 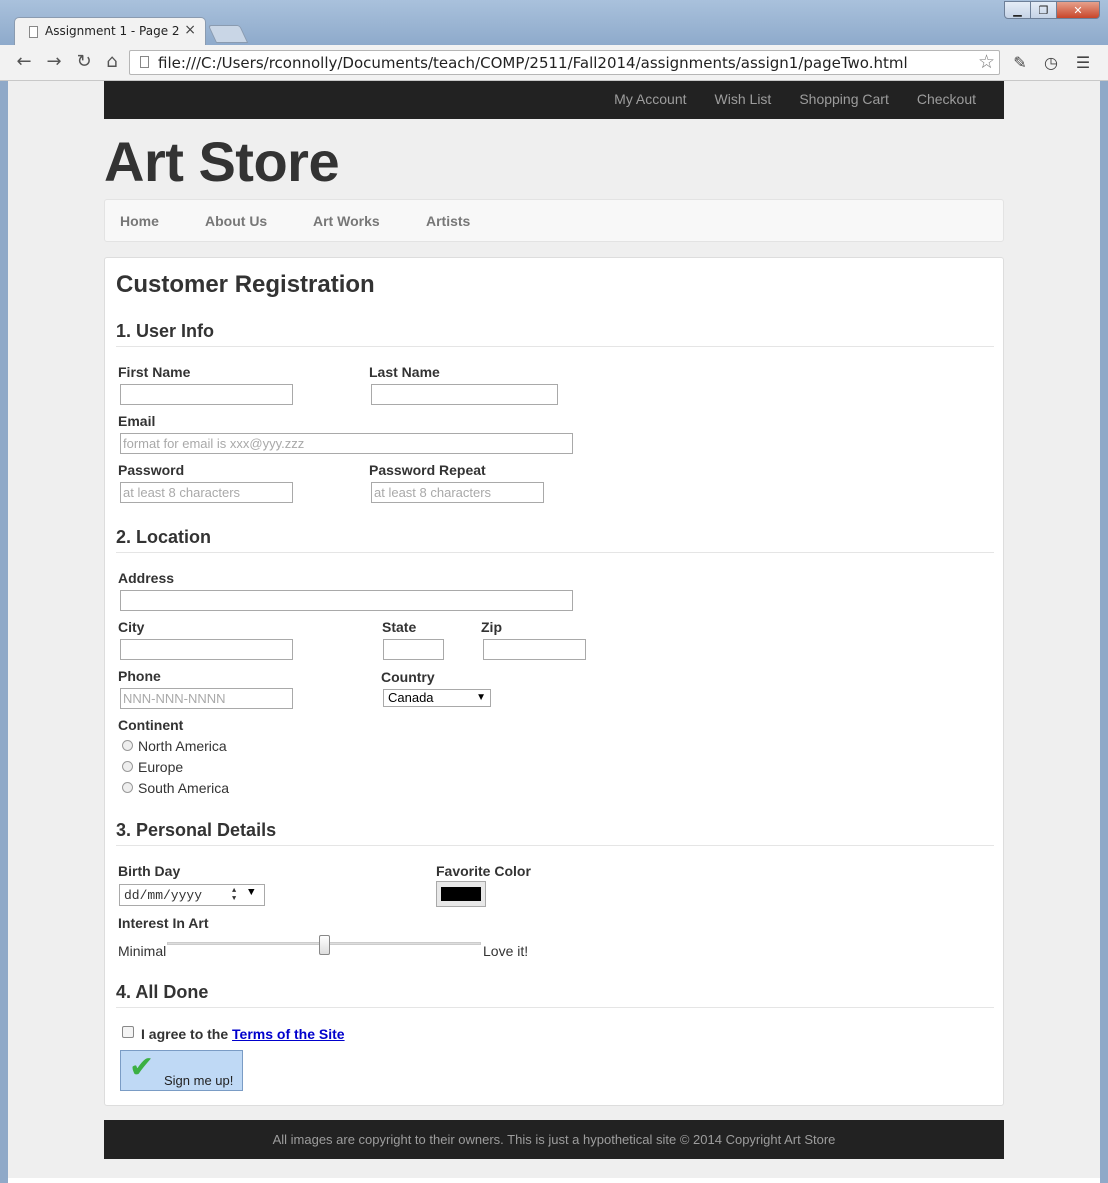 I want to click on agree-prefix: I agree to the, so click(x=185, y=1034).